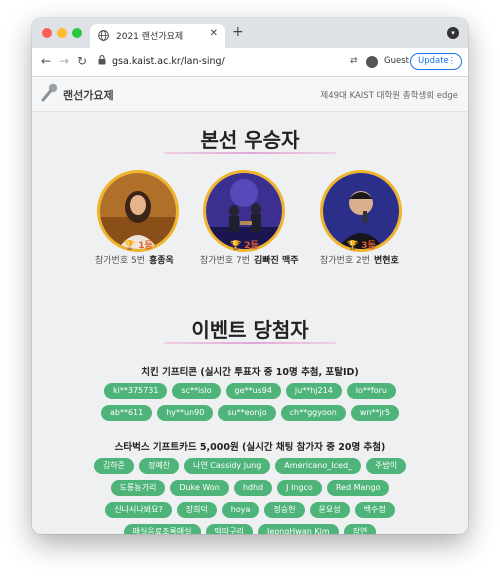 This screenshot has width=500, height=576. What do you see at coordinates (253, 488) in the screenshot?
I see `winner-chip: hdhd` at bounding box center [253, 488].